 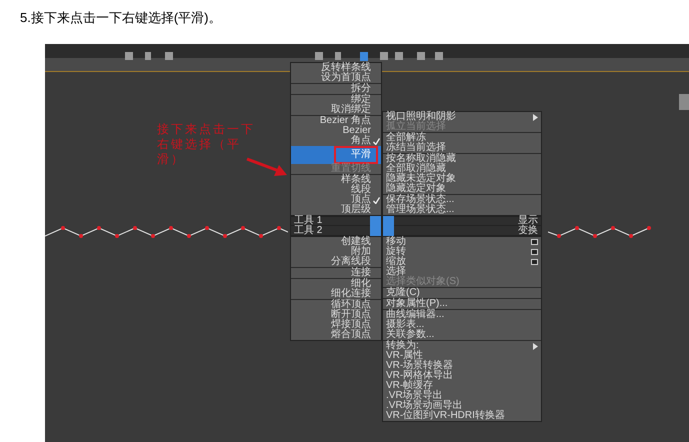 I want to click on quad-label: 变换, so click(x=528, y=231).